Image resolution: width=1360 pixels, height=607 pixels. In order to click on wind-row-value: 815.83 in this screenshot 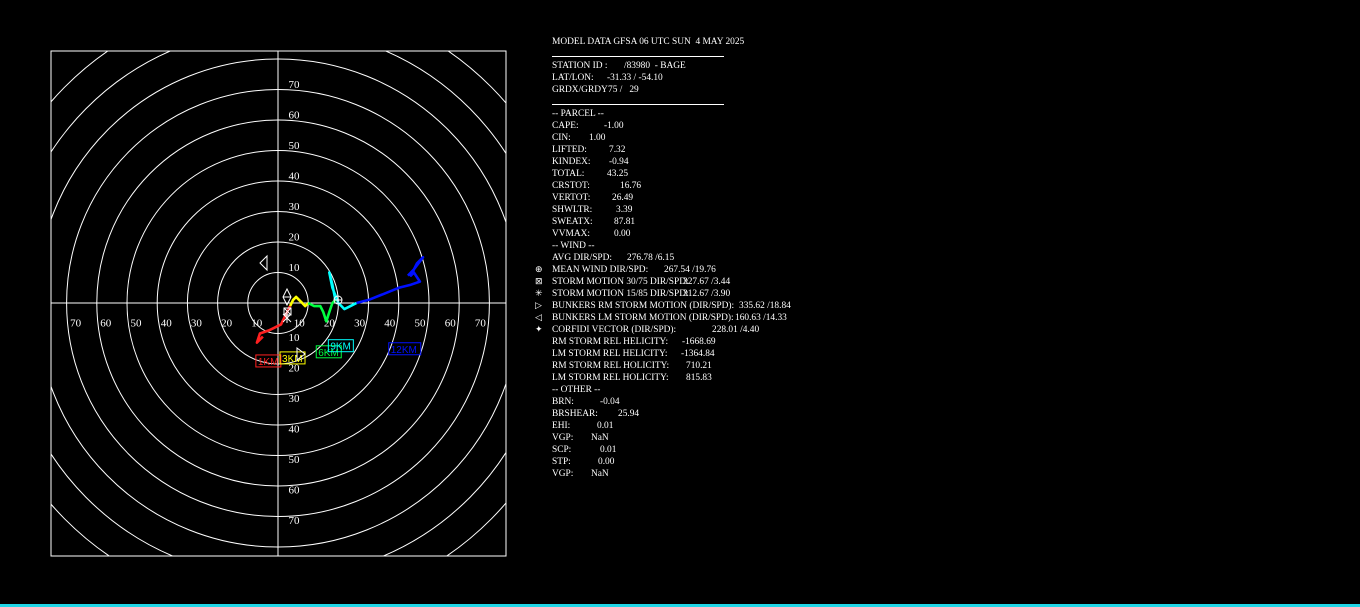, I will do `click(699, 378)`.